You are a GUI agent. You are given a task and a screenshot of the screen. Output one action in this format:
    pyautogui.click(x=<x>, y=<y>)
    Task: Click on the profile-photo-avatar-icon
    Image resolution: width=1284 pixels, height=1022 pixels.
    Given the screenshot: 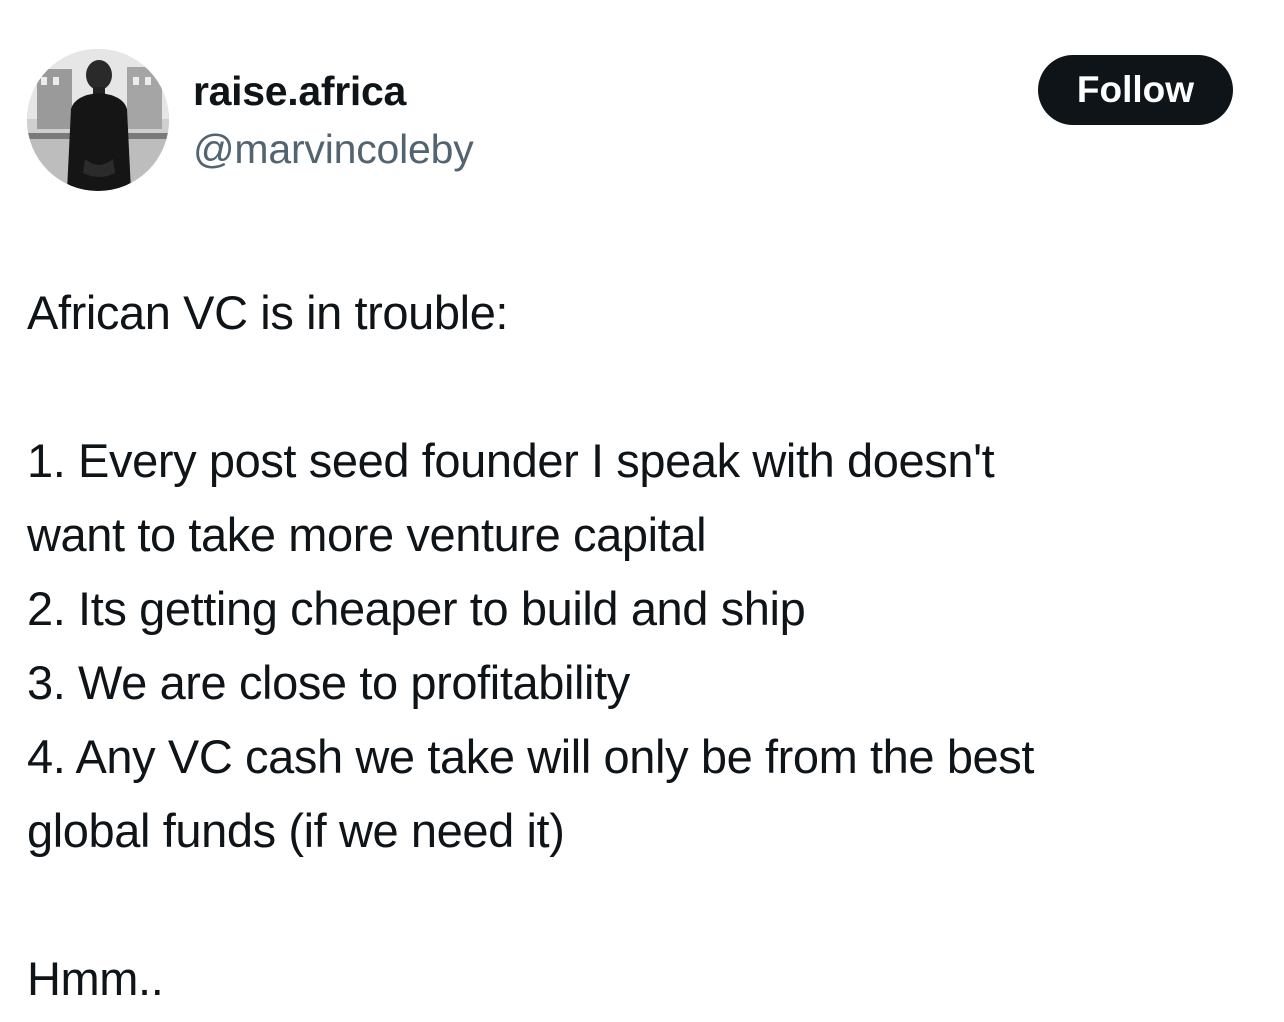 What is the action you would take?
    pyautogui.click(x=98, y=120)
    